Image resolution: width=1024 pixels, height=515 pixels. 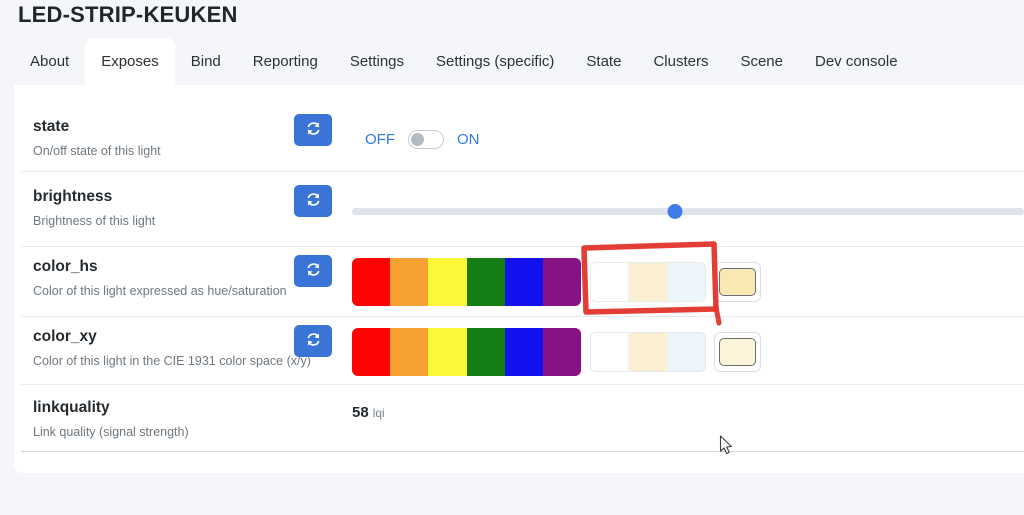 I want to click on refresh-brightness-button, so click(x=313, y=201).